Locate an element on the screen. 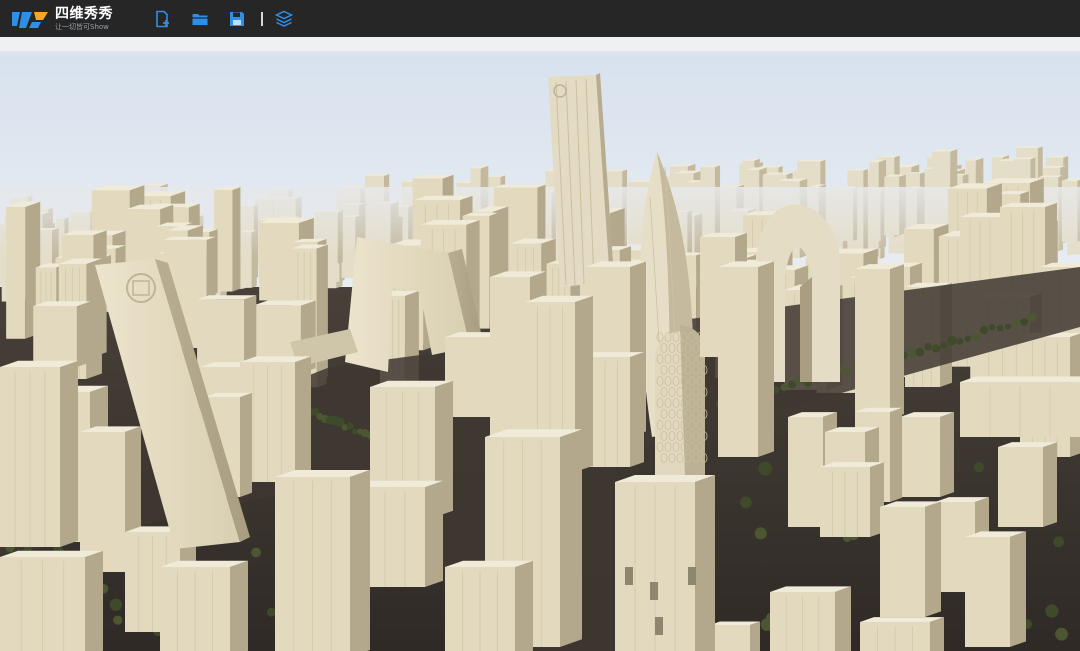 This screenshot has width=1080, height=651. brand: 四维秀秀 让一切皆可Show is located at coordinates (71, 19).